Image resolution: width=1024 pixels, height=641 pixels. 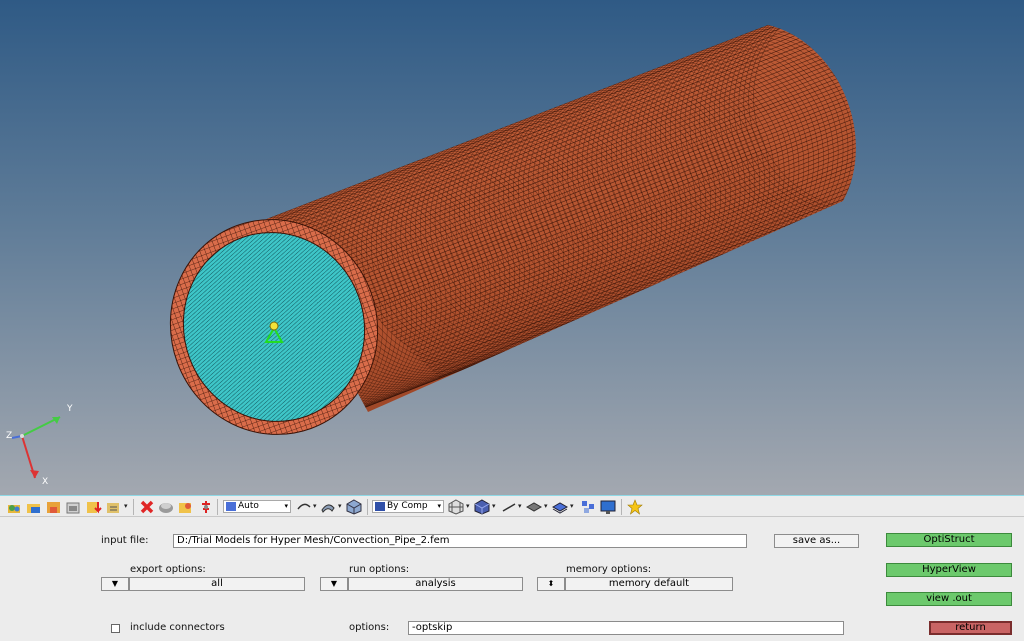 What do you see at coordinates (949, 540) in the screenshot?
I see `optistruct-button: OptiStruct` at bounding box center [949, 540].